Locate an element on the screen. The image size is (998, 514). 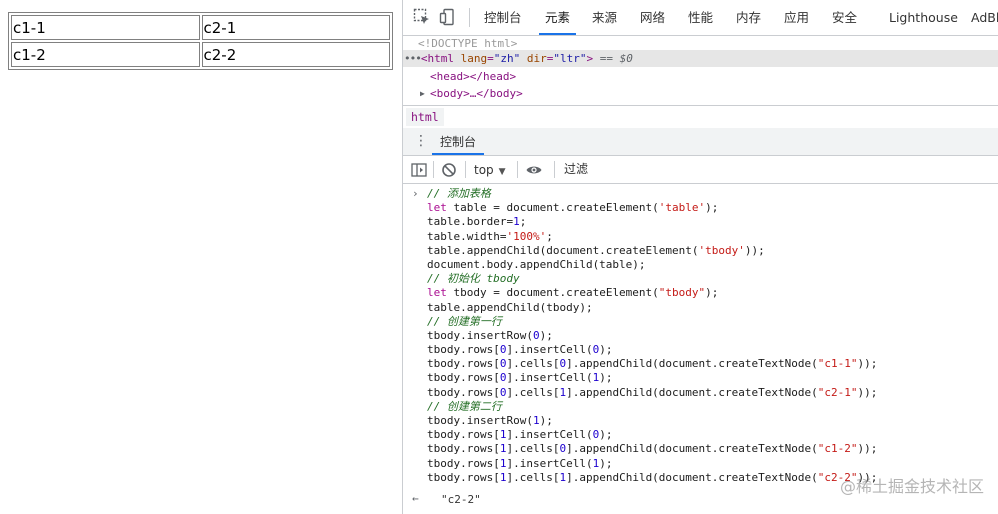
tab-sources: 来源 is located at coordinates (604, 16).